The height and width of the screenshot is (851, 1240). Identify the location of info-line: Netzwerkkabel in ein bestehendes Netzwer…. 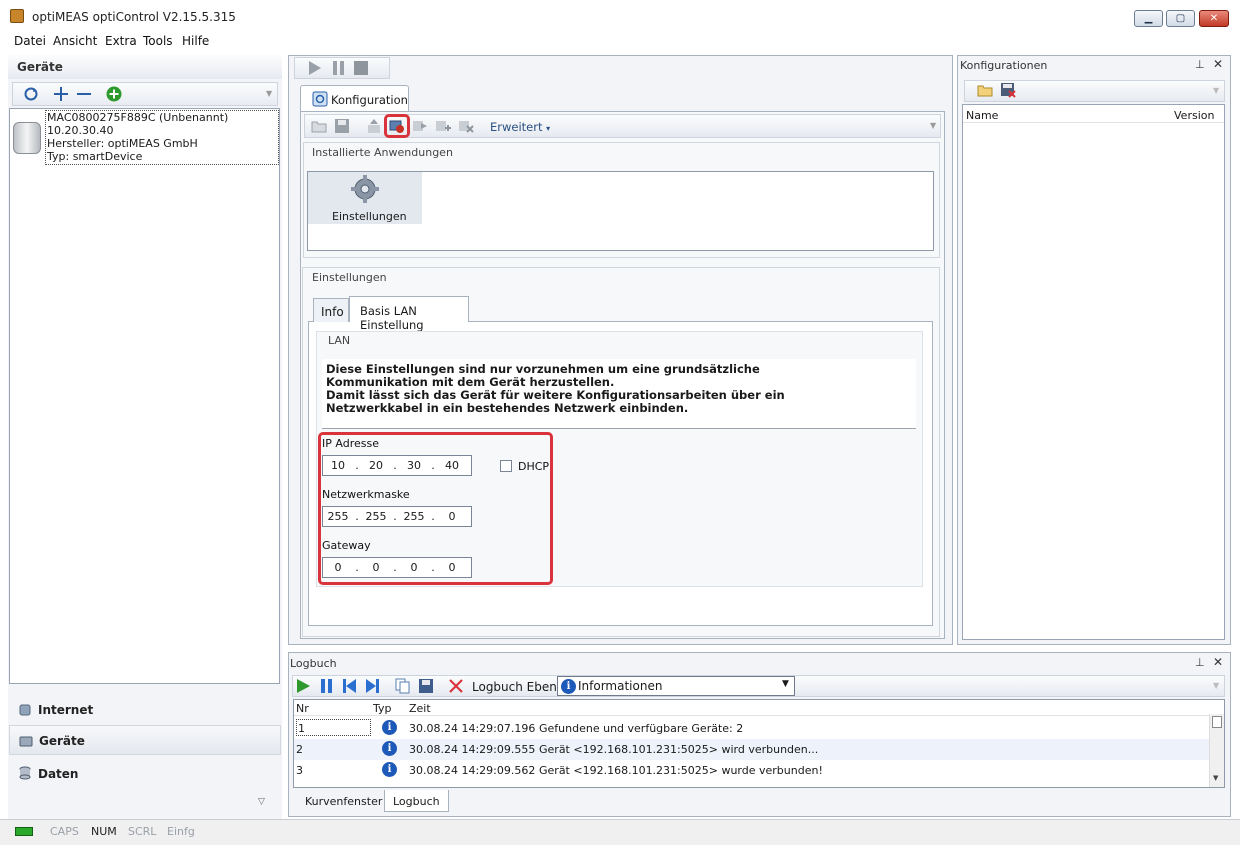
(507, 408).